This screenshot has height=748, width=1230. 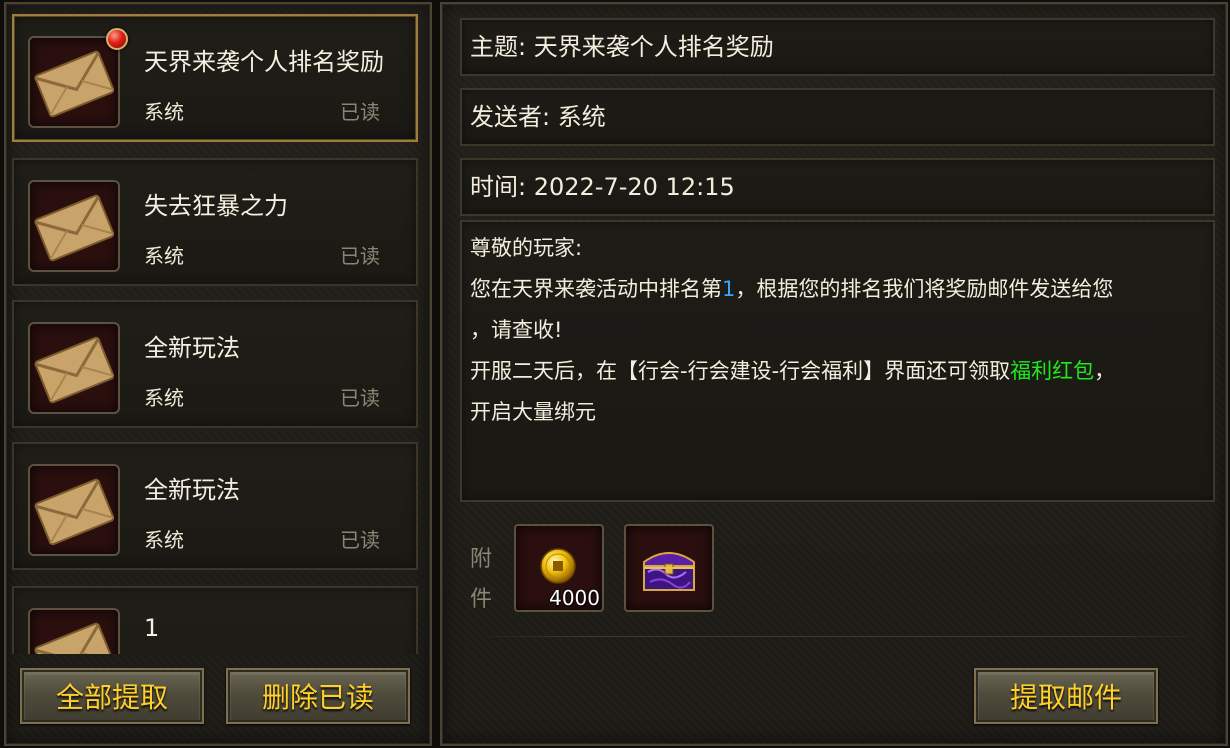 I want to click on mail-time: 时间: 2022-7-20 12:15, so click(x=837, y=187).